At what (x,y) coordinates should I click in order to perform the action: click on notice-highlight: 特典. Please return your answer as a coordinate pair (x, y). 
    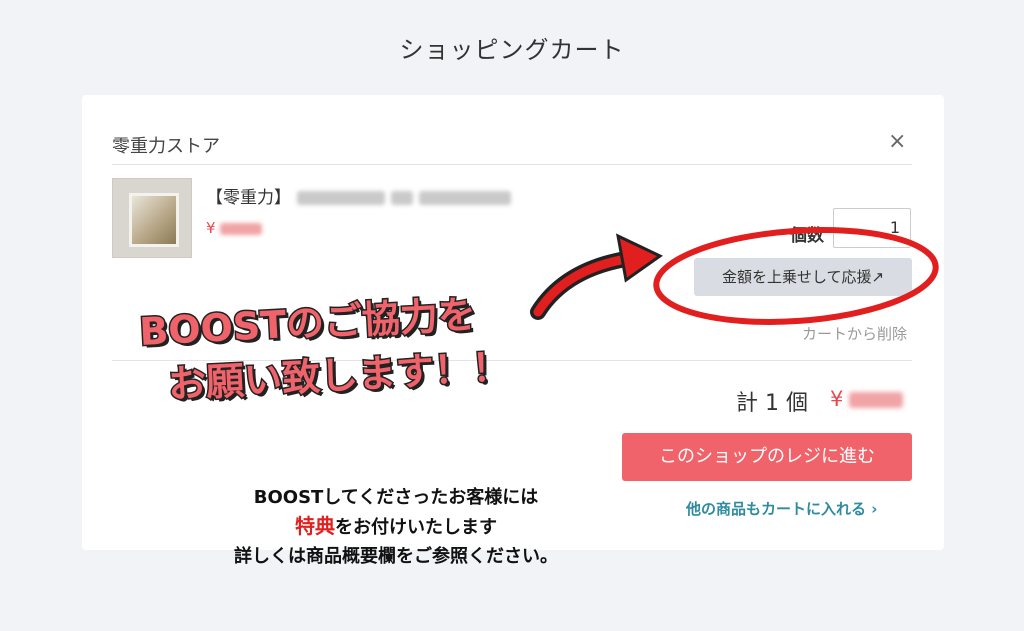
    Looking at the image, I should click on (315, 526).